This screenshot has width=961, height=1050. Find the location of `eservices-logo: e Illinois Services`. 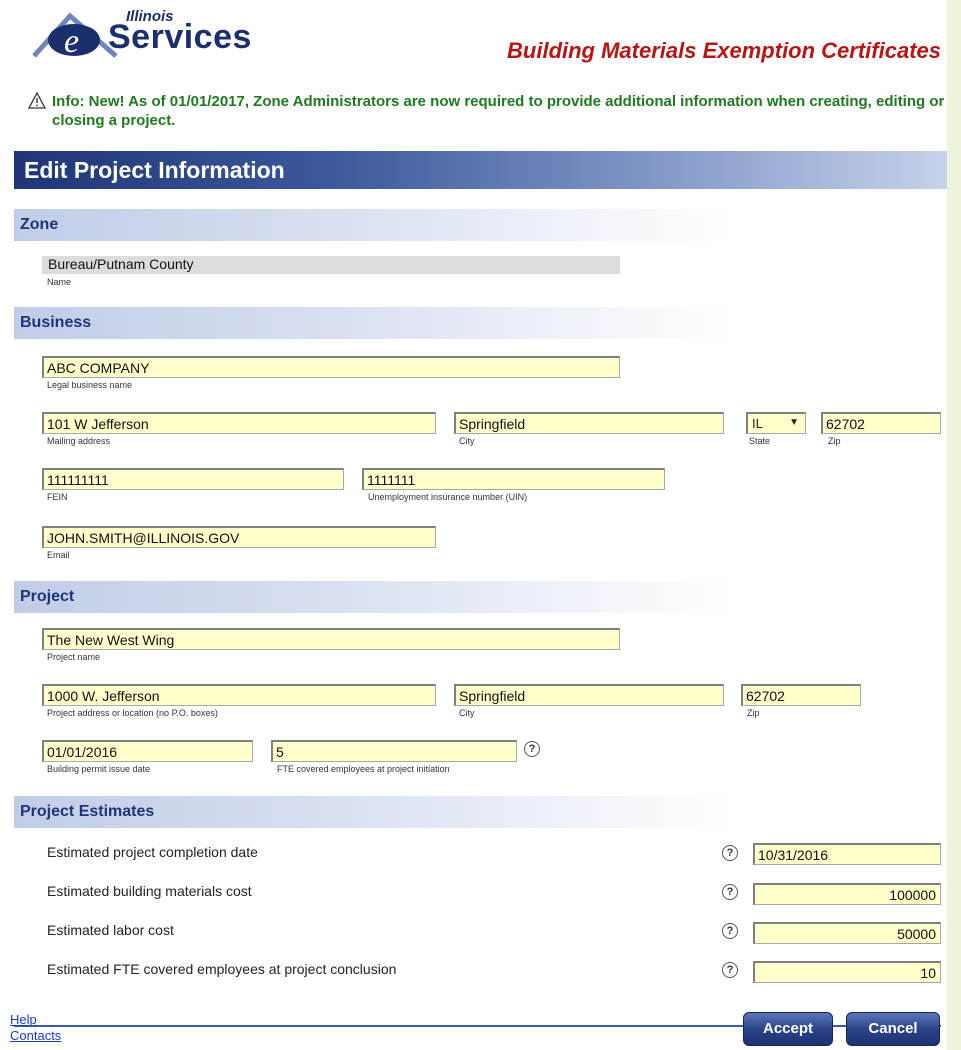

eservices-logo: e Illinois Services is located at coordinates (150, 33).